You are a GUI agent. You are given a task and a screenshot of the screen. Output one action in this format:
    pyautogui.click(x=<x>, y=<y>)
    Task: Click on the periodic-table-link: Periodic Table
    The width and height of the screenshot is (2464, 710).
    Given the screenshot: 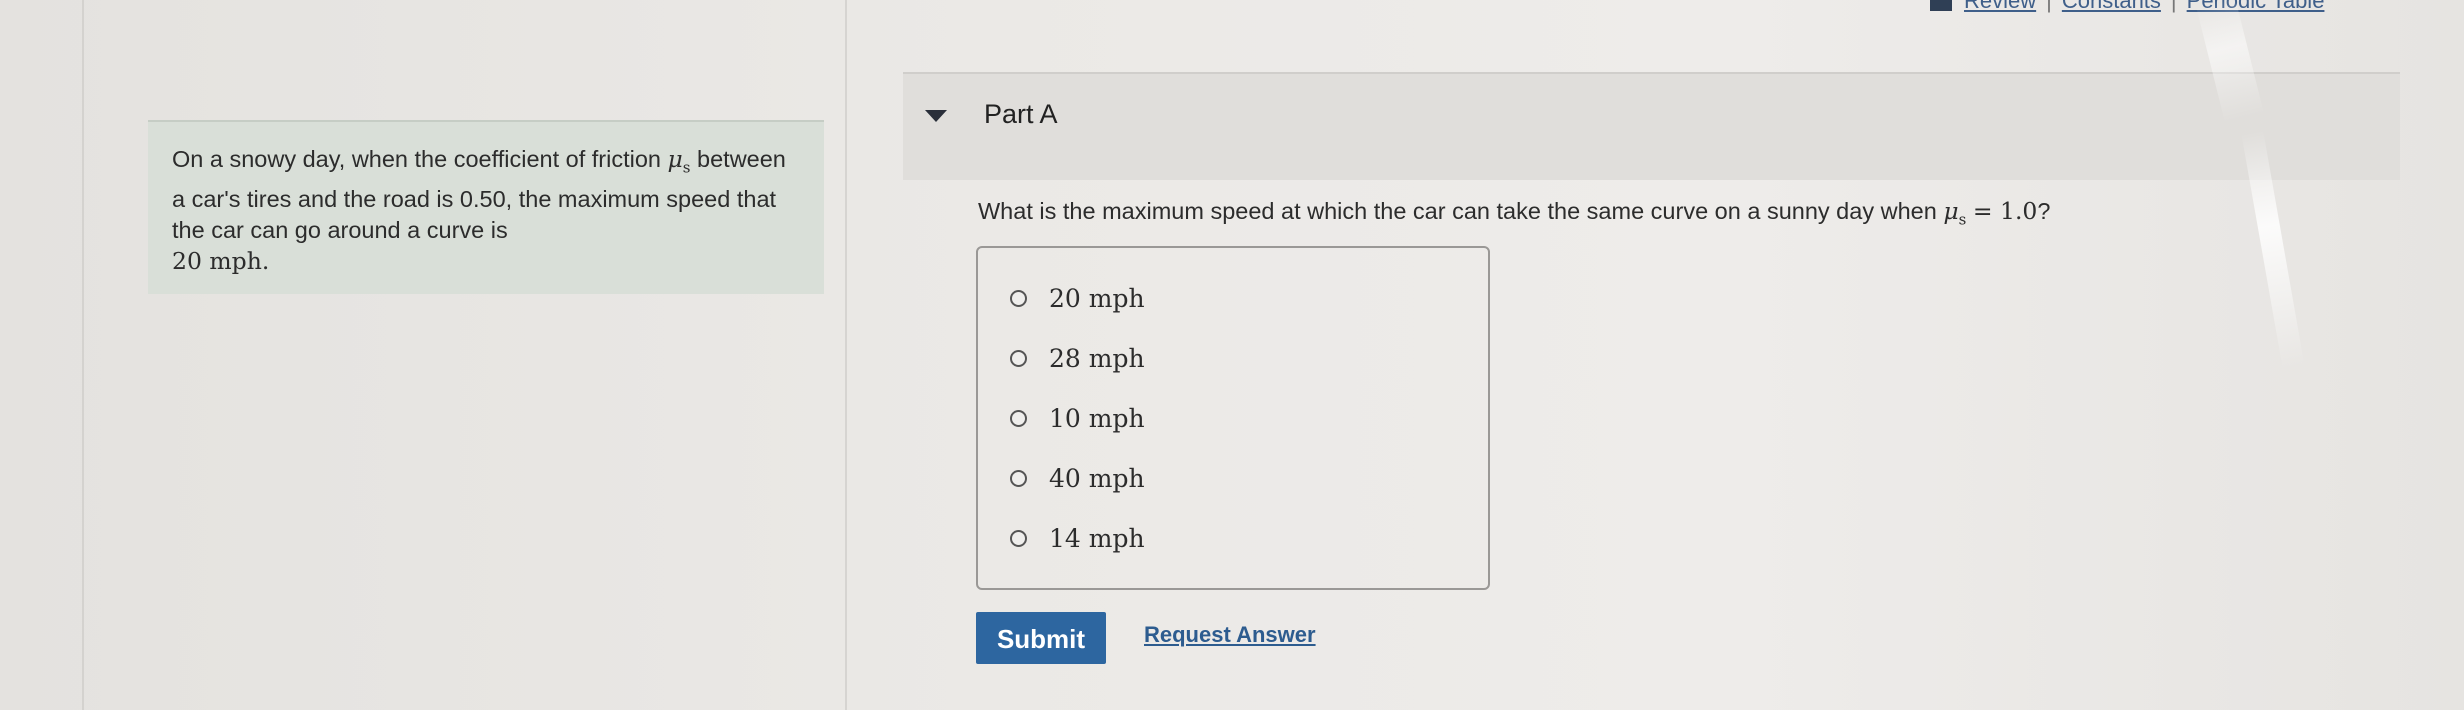 What is the action you would take?
    pyautogui.click(x=2256, y=7)
    